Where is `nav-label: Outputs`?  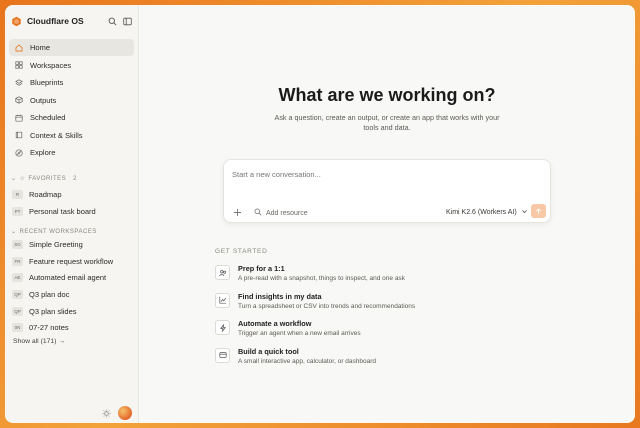 nav-label: Outputs is located at coordinates (43, 100).